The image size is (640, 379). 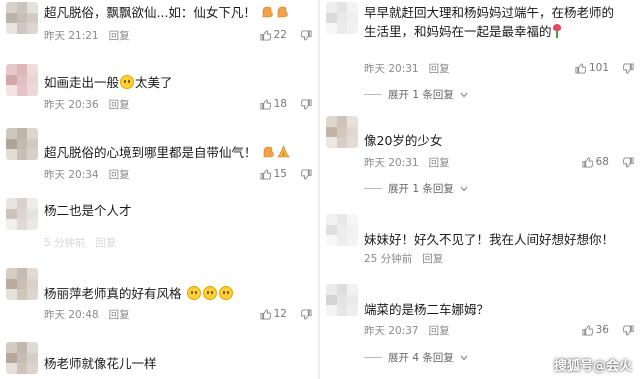 What do you see at coordinates (273, 314) in the screenshot?
I see `like-button: 12` at bounding box center [273, 314].